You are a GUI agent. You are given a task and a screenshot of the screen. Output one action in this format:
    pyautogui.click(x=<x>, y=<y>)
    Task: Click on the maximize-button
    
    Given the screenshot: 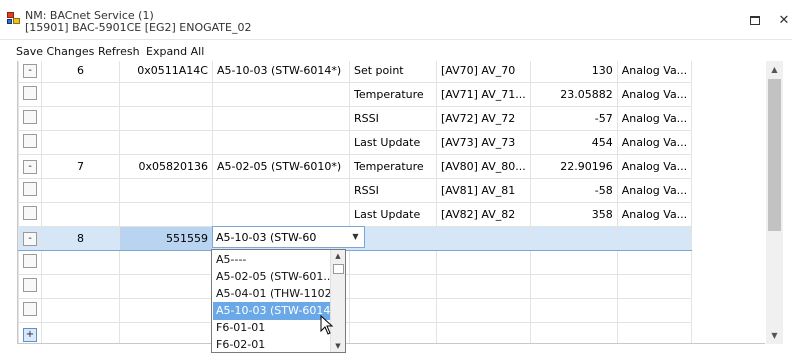 What is the action you would take?
    pyautogui.click(x=755, y=21)
    